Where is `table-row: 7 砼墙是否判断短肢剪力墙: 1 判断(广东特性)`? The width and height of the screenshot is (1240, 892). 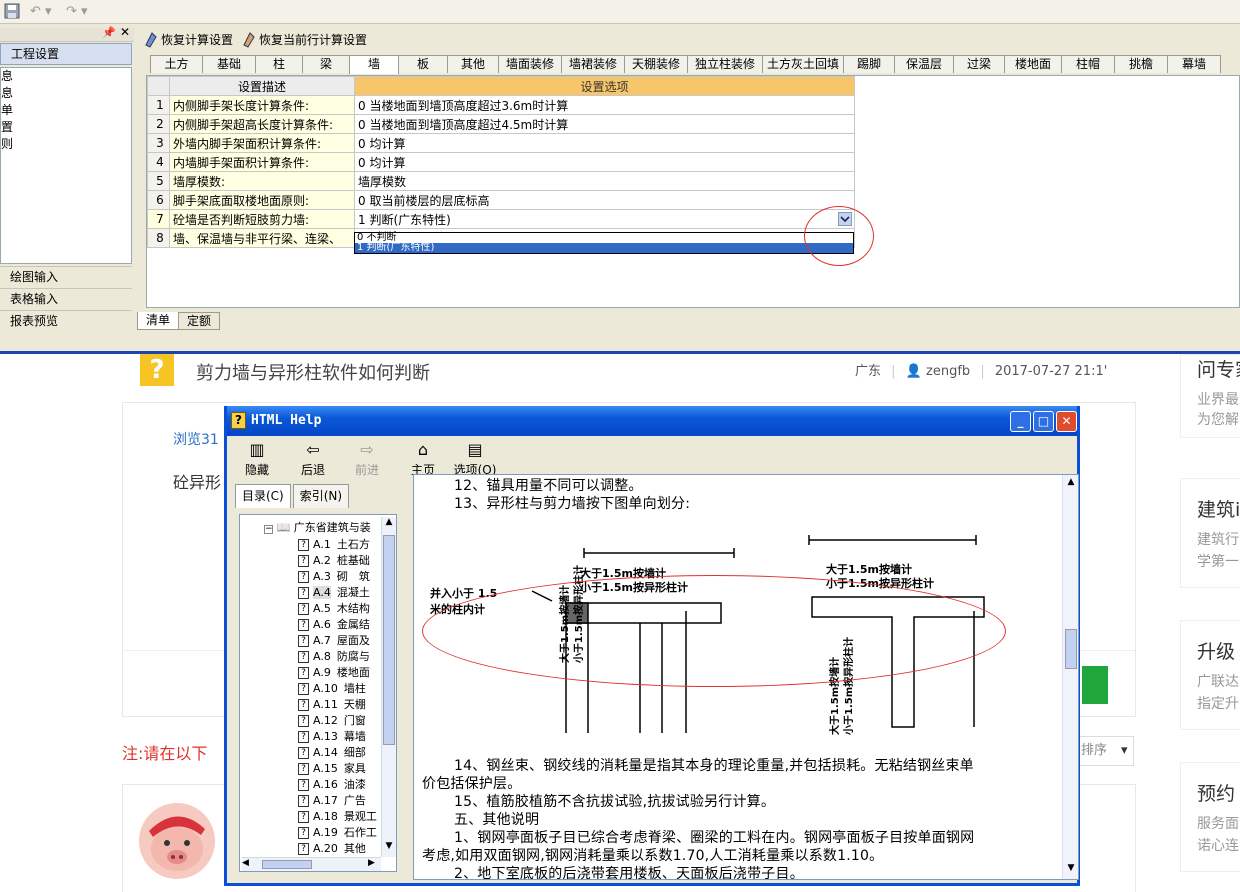 table-row: 7 砼墙是否判断短肢剪力墙: 1 判断(广东特性) is located at coordinates (501, 219).